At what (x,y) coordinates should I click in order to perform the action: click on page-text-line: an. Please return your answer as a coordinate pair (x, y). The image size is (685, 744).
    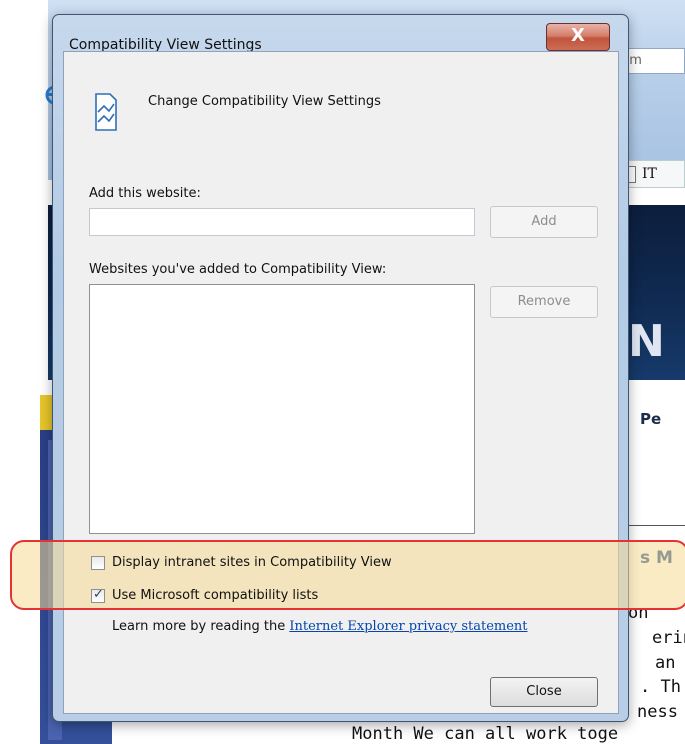
    Looking at the image, I should click on (665, 663).